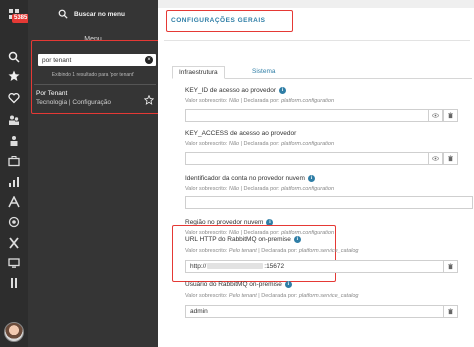 Image resolution: width=474 pixels, height=347 pixels. Describe the element at coordinates (198, 72) in the screenshot. I see `tab-infraestrutura: Infraestrutura` at that location.